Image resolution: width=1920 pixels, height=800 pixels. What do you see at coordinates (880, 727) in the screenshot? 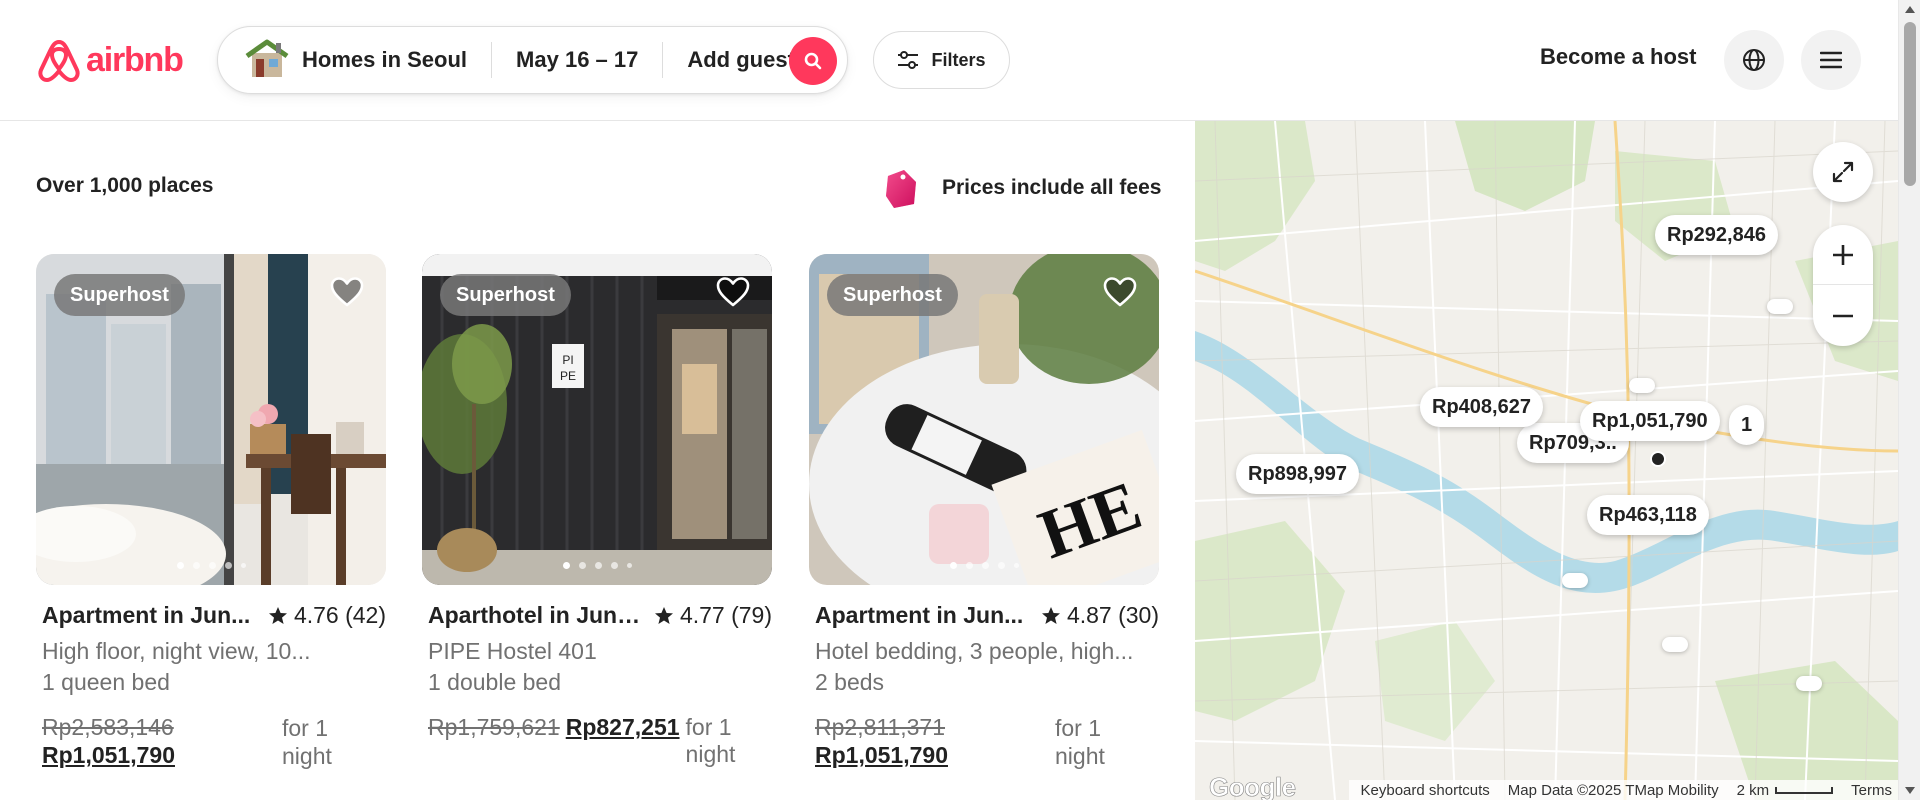
I see `original-price: Rp2,811,371` at bounding box center [880, 727].